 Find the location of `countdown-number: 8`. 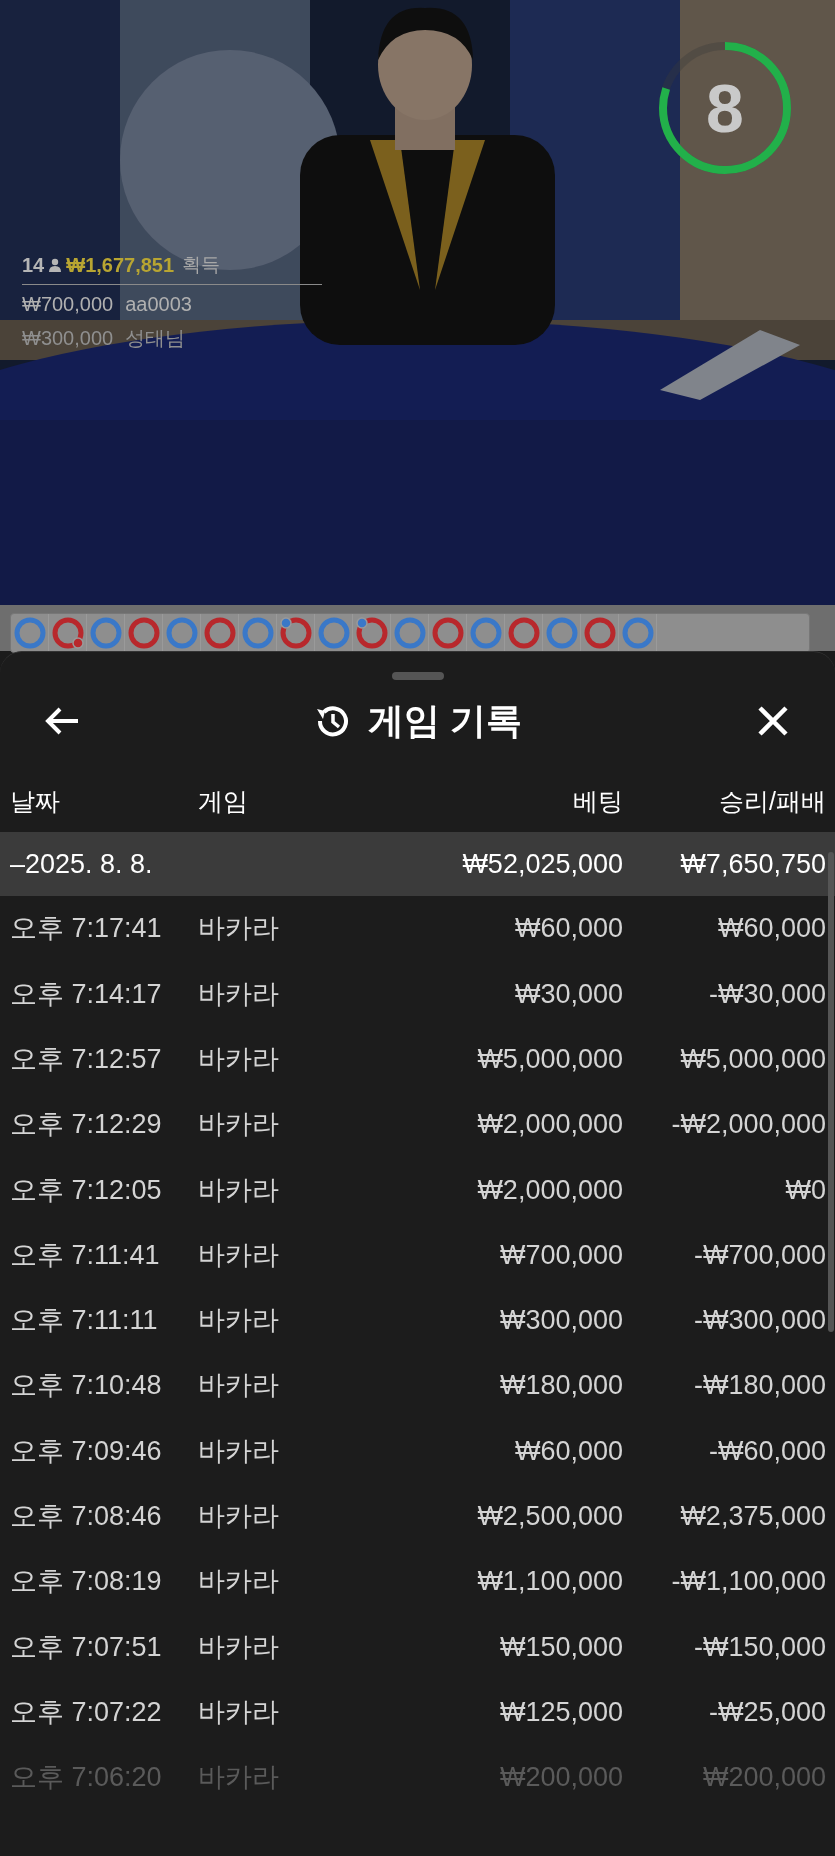

countdown-number: 8 is located at coordinates (725, 108).